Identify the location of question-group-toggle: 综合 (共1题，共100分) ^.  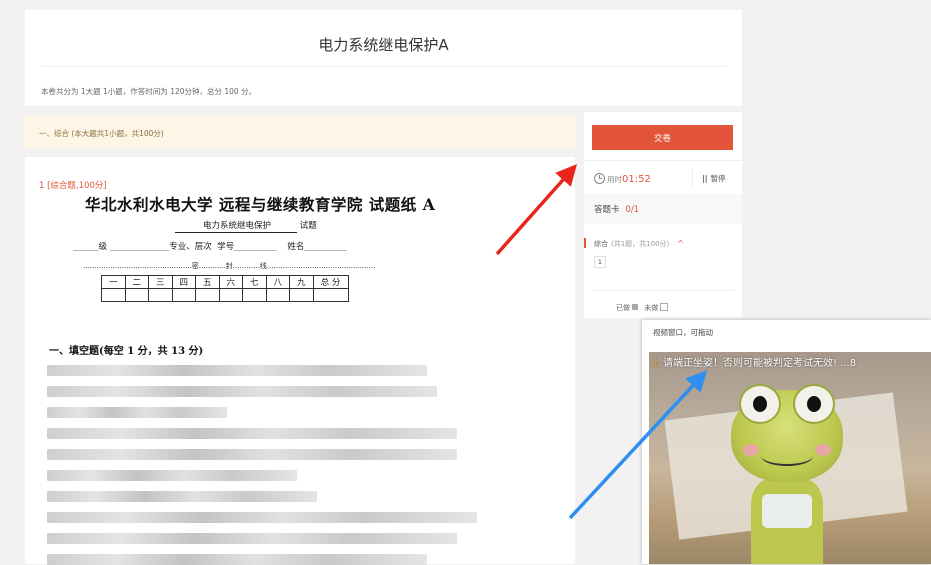
(639, 244).